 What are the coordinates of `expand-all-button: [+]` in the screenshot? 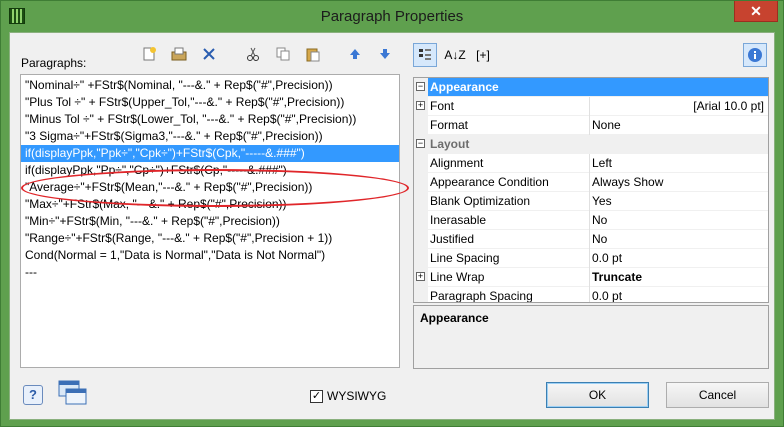 It's located at (483, 55).